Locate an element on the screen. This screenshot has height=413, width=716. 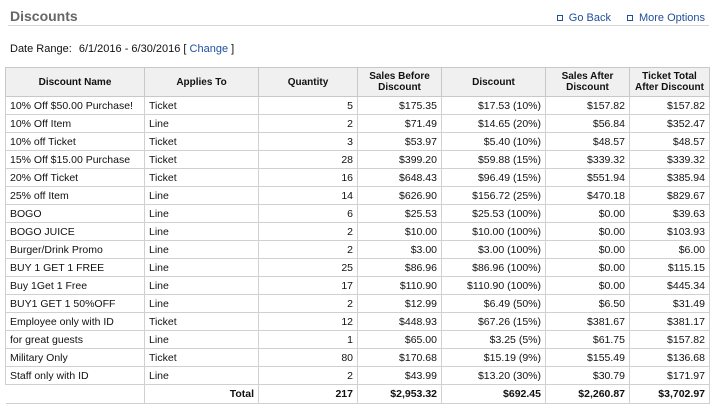
cell-sales-before: $53.97 is located at coordinates (399, 141).